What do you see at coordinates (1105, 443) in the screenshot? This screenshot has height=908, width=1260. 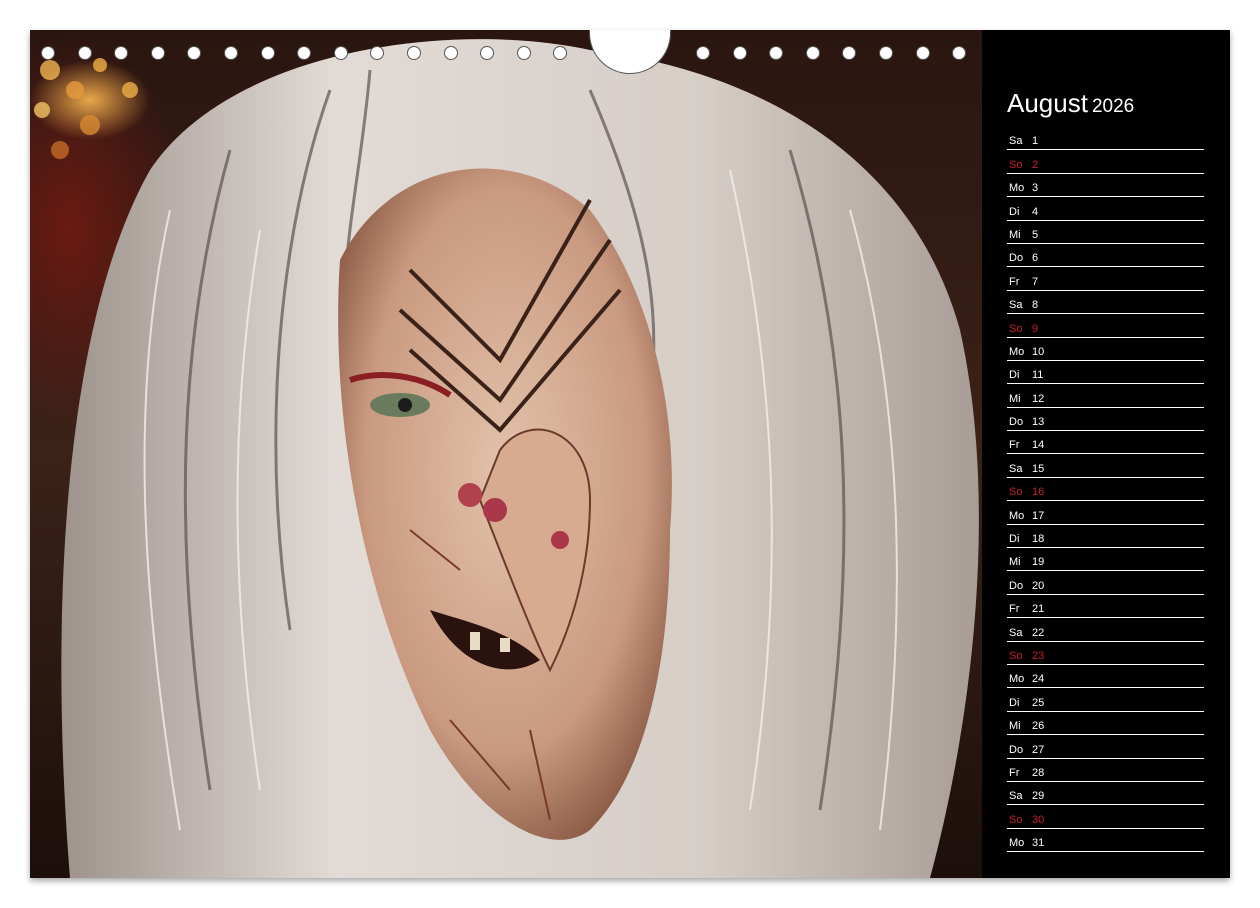 I see `day-row: Fr 14` at bounding box center [1105, 443].